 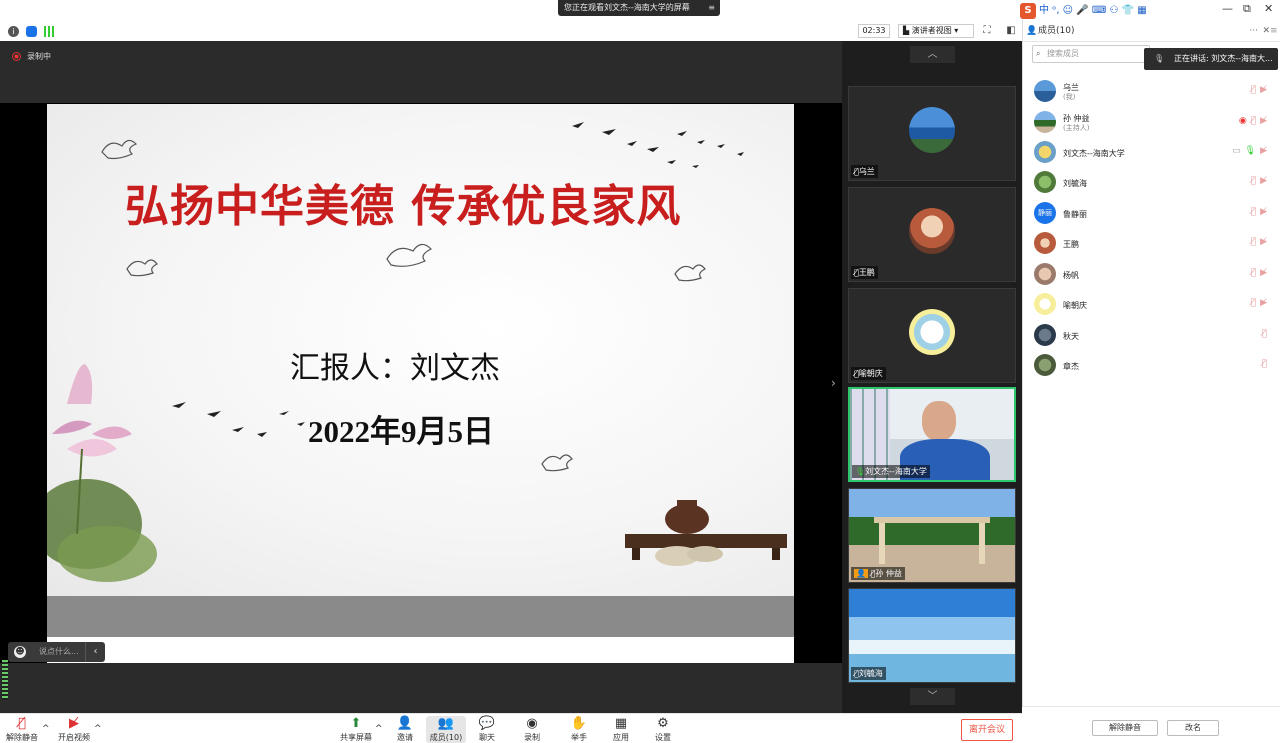 What do you see at coordinates (1152, 91) in the screenshot?
I see `member-row: 乌兰 (我) 🎙̸▶̸` at bounding box center [1152, 91].